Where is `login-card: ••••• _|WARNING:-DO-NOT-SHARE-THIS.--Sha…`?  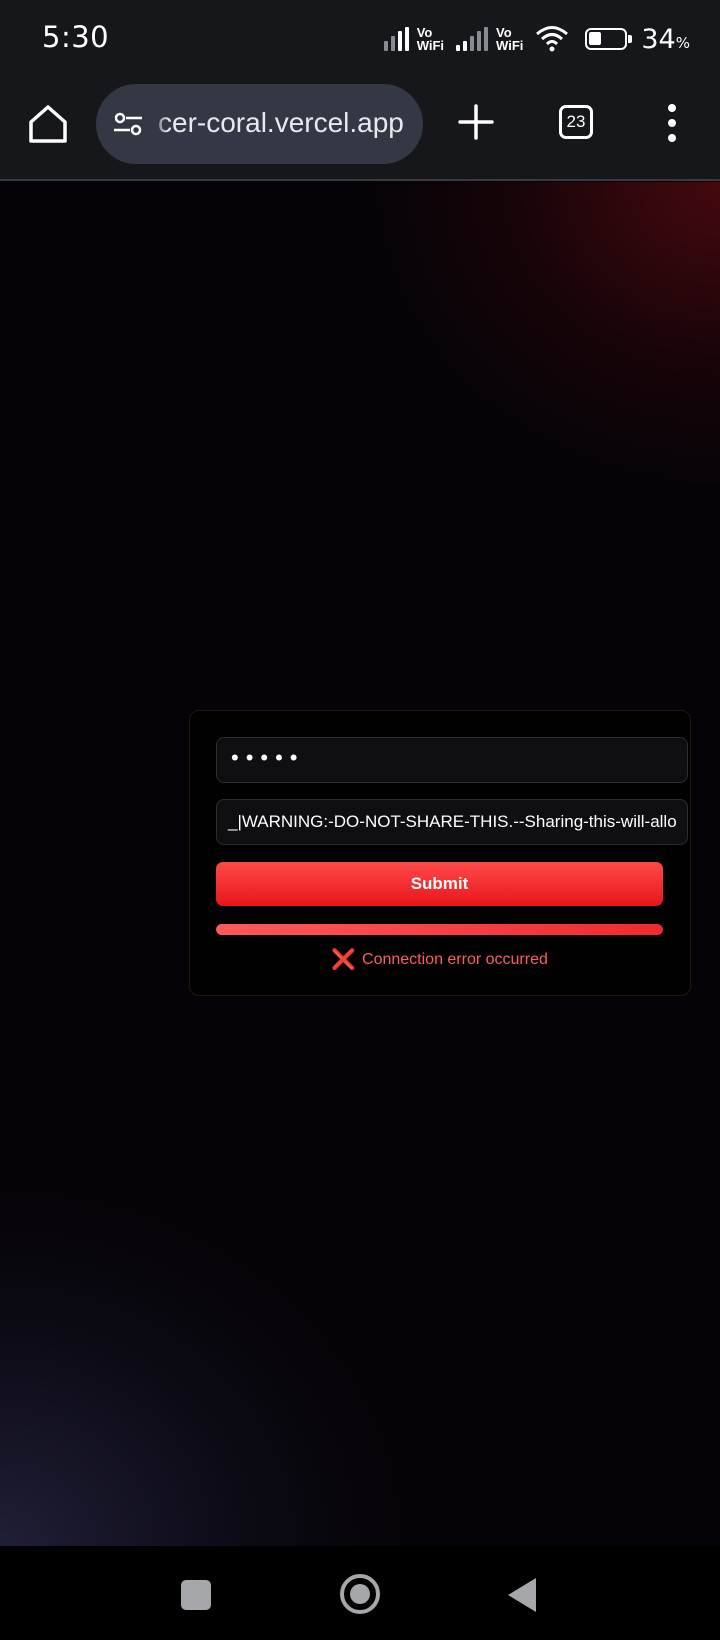 login-card: ••••• _|WARNING:-DO-NOT-SHARE-THIS.--Sha… is located at coordinates (440, 853).